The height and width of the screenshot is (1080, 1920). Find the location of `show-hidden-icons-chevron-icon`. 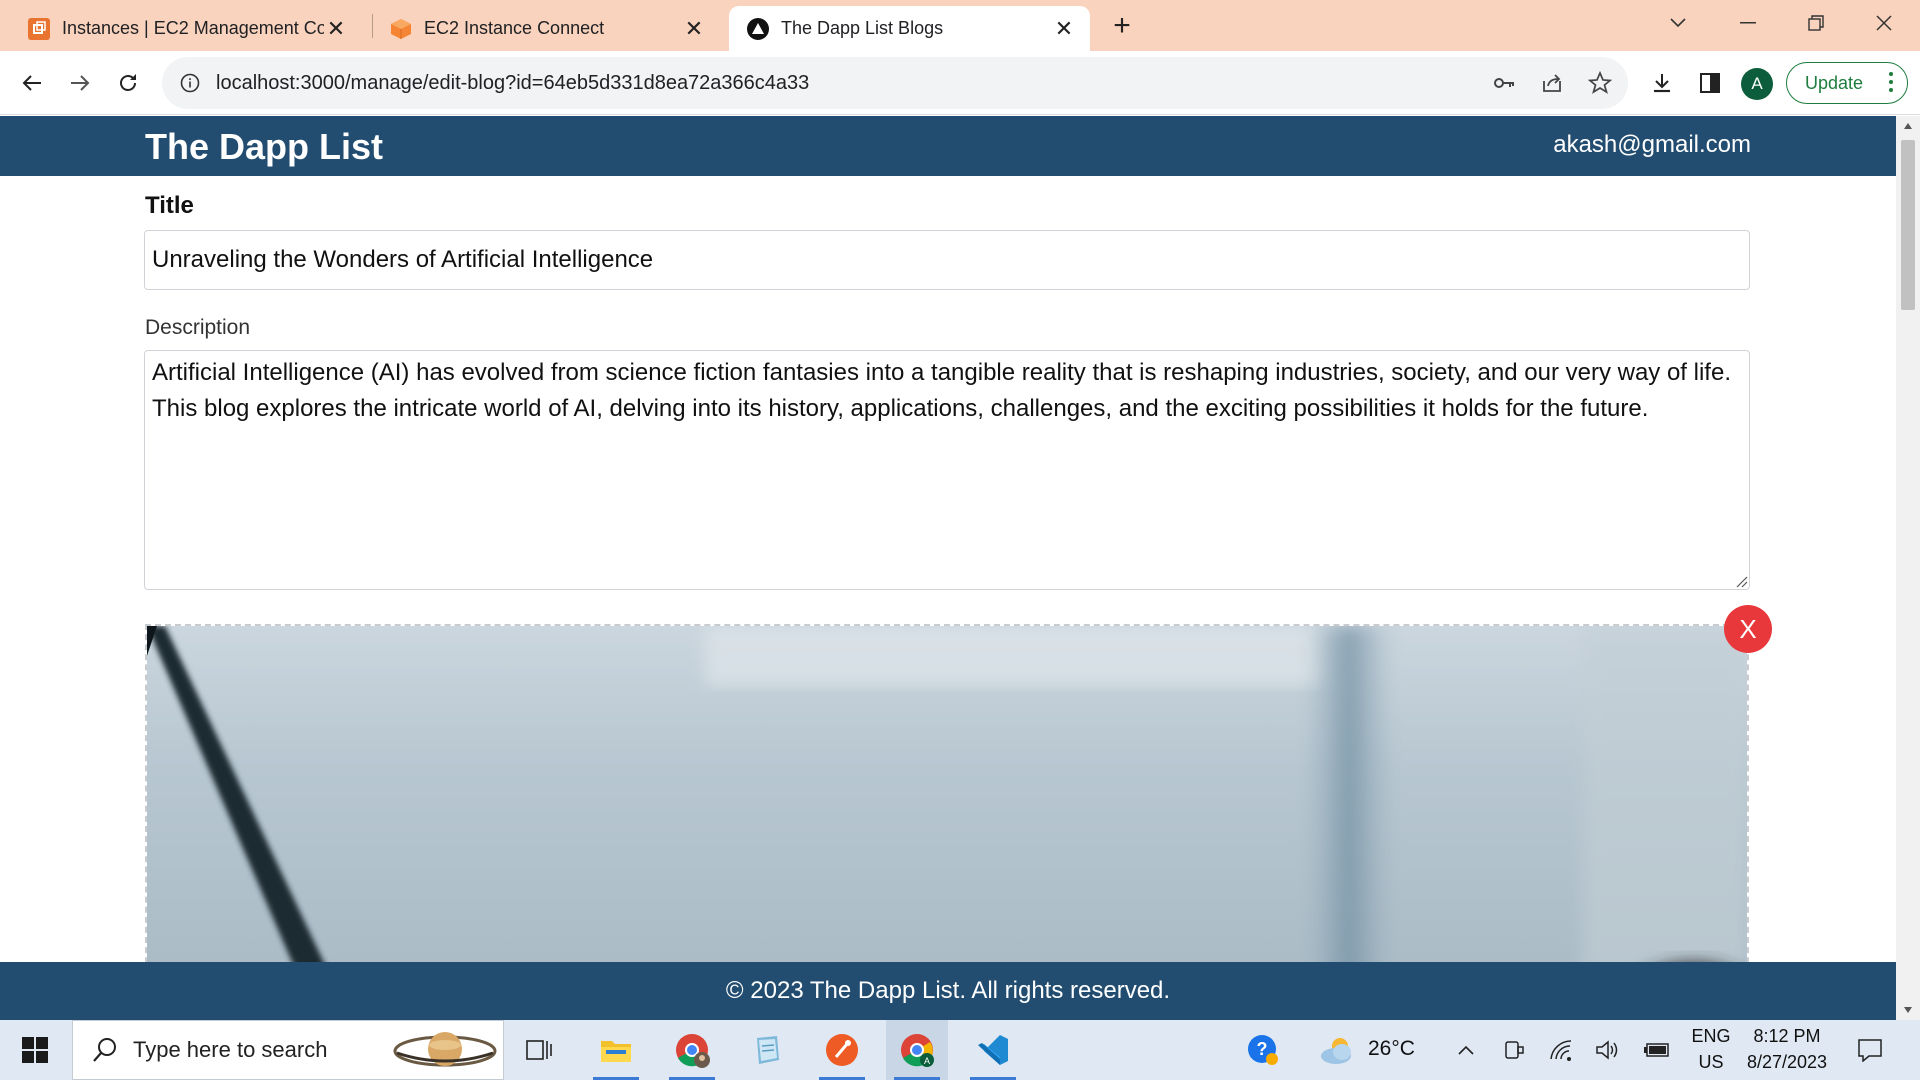

show-hidden-icons-chevron-icon is located at coordinates (1466, 1050).